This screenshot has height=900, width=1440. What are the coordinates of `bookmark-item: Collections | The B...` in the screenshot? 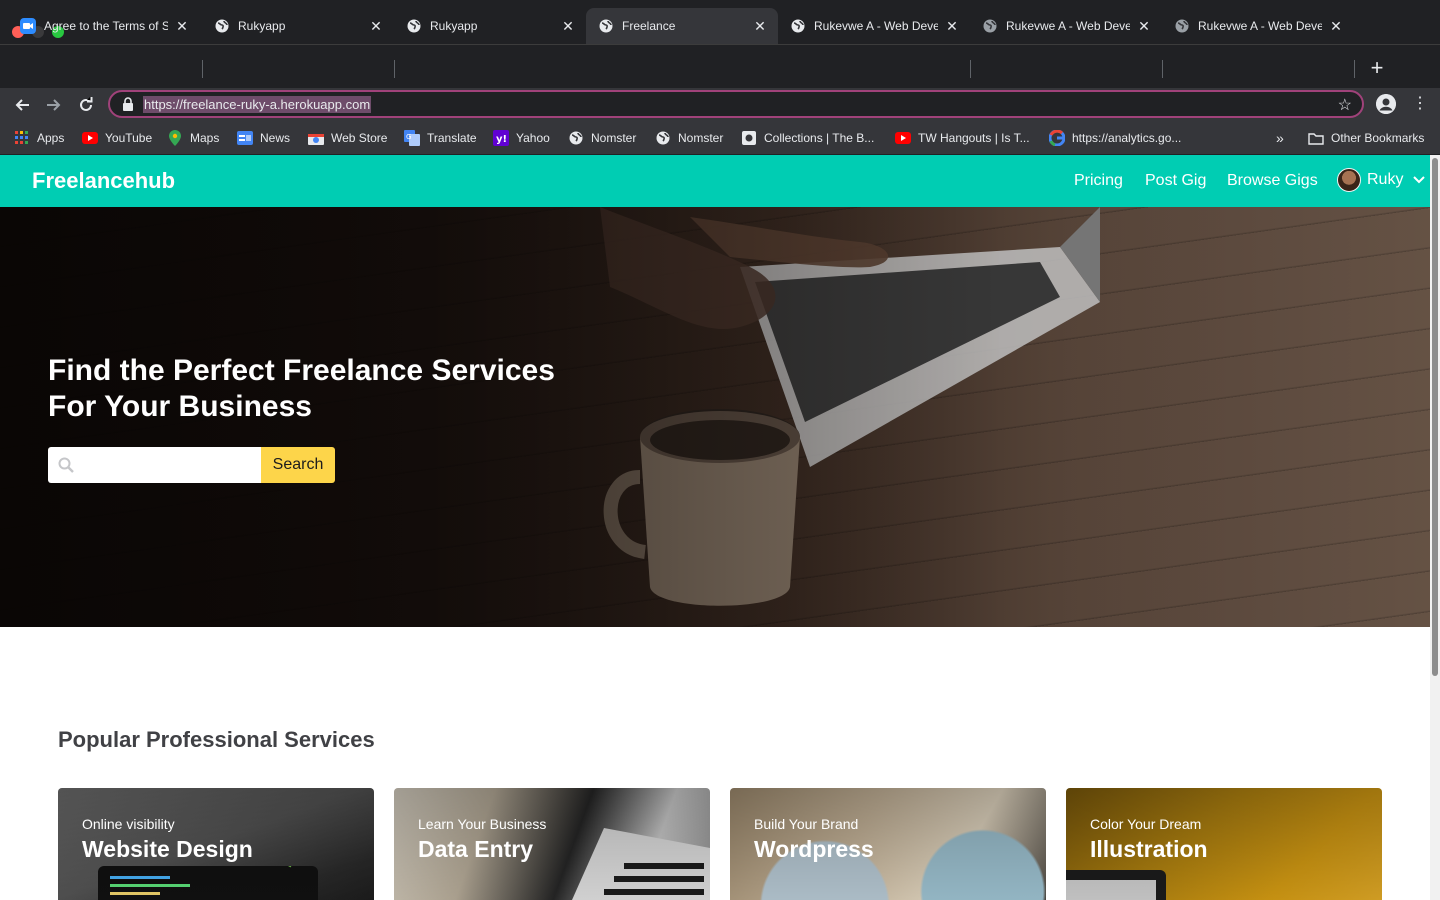 It's located at (807, 138).